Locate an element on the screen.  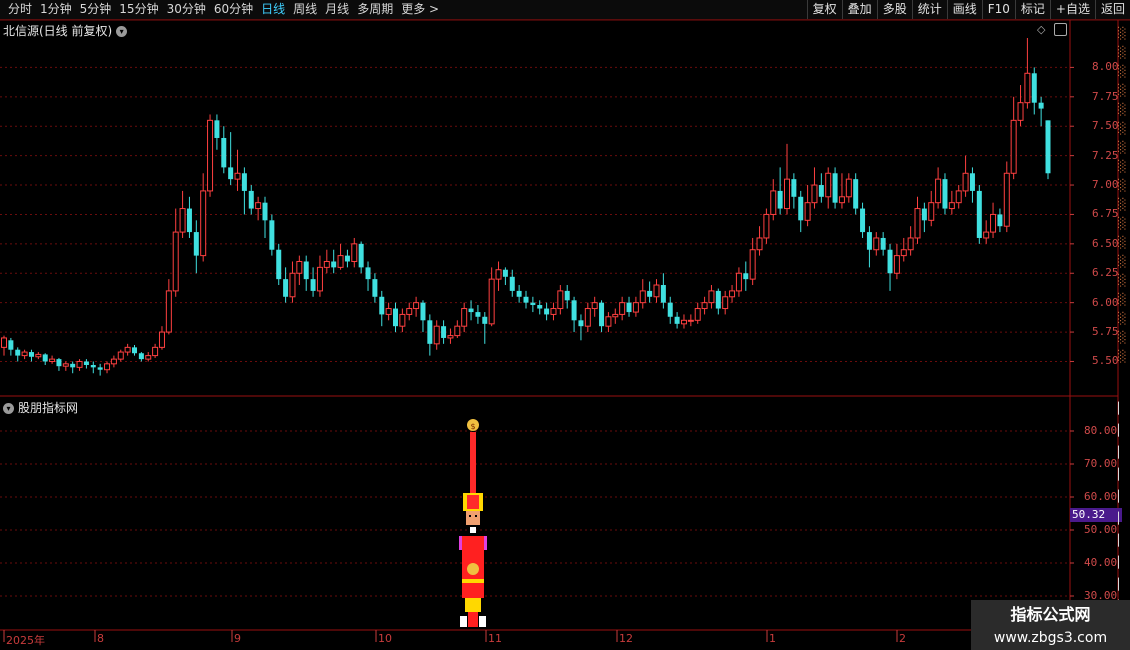
price-tick-label: 8.00 is located at coordinates (1105, 67).